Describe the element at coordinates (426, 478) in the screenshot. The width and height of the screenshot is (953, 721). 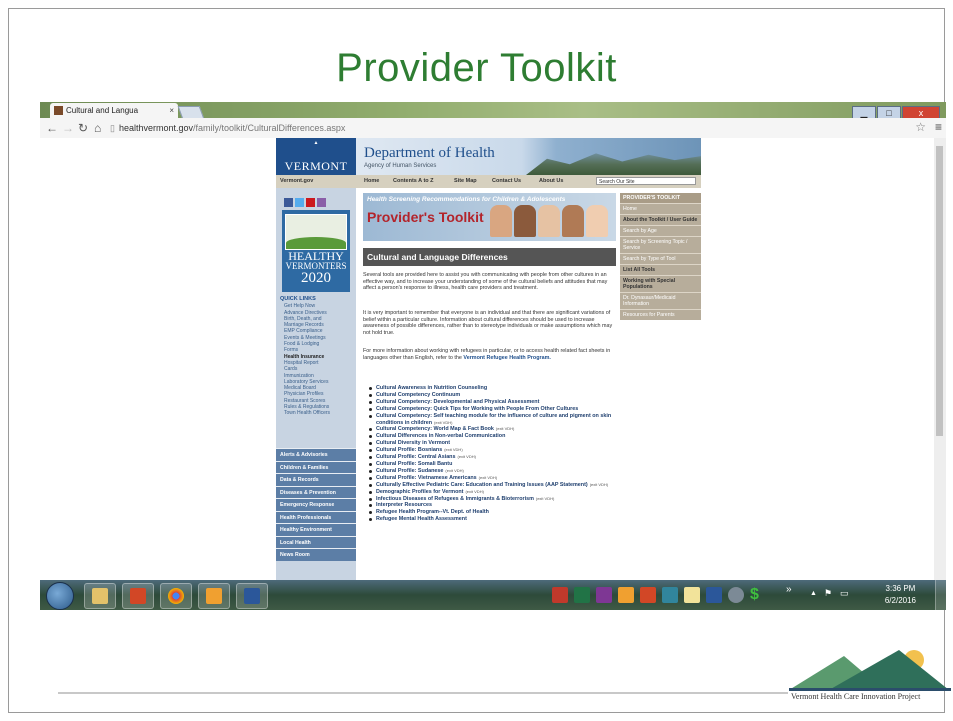
I see `resource-link-text: Cultural Profile: Vietnamese Americans` at that location.